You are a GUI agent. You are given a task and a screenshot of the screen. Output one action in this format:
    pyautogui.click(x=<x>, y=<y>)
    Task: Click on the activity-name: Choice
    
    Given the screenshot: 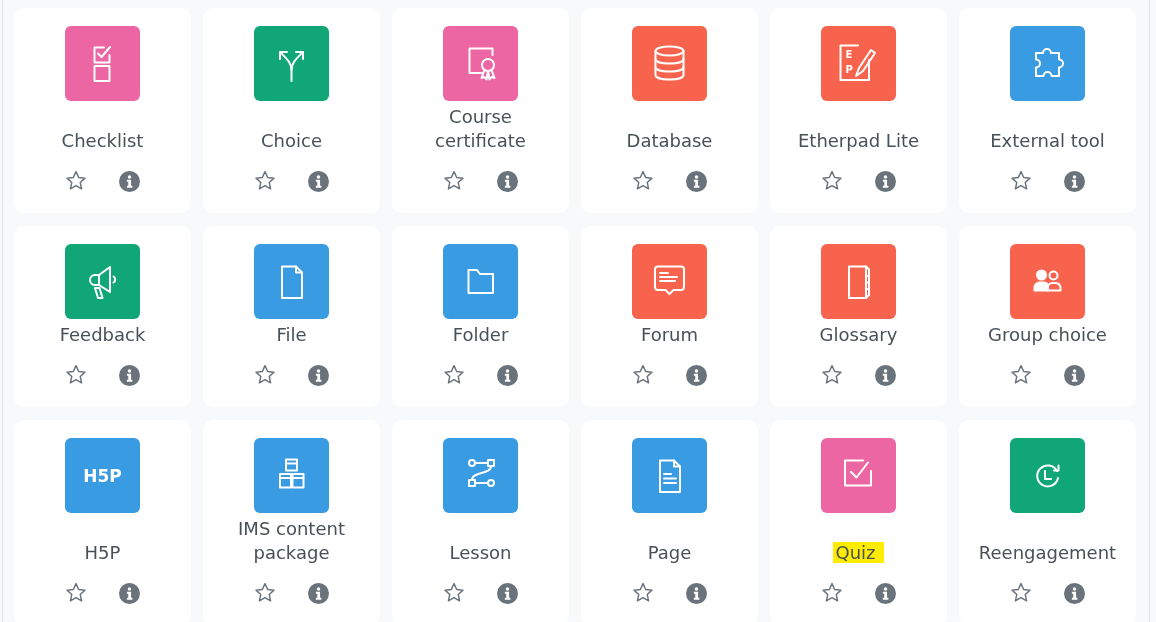 What is the action you would take?
    pyautogui.click(x=291, y=140)
    